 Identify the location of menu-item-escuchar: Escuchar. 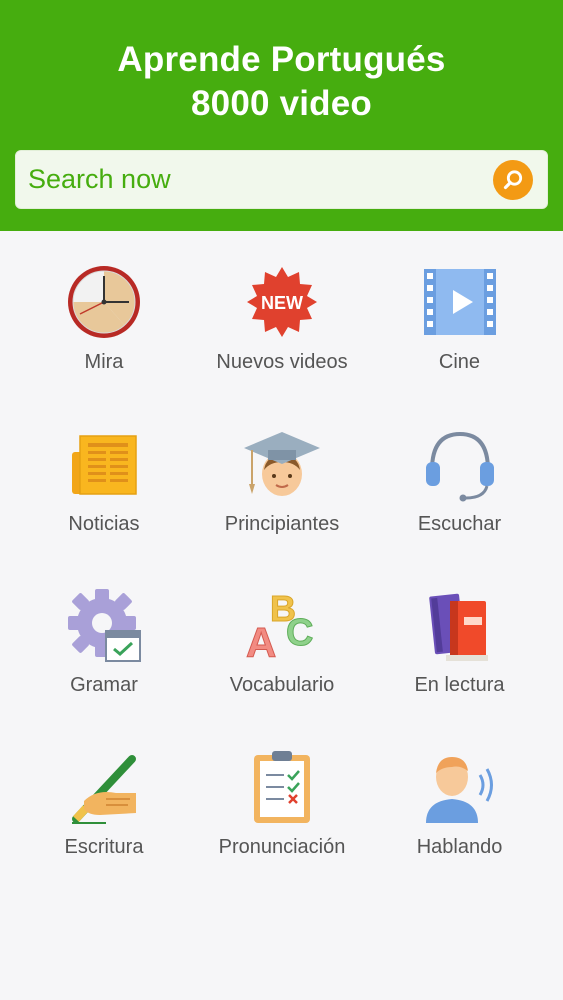
(459, 483).